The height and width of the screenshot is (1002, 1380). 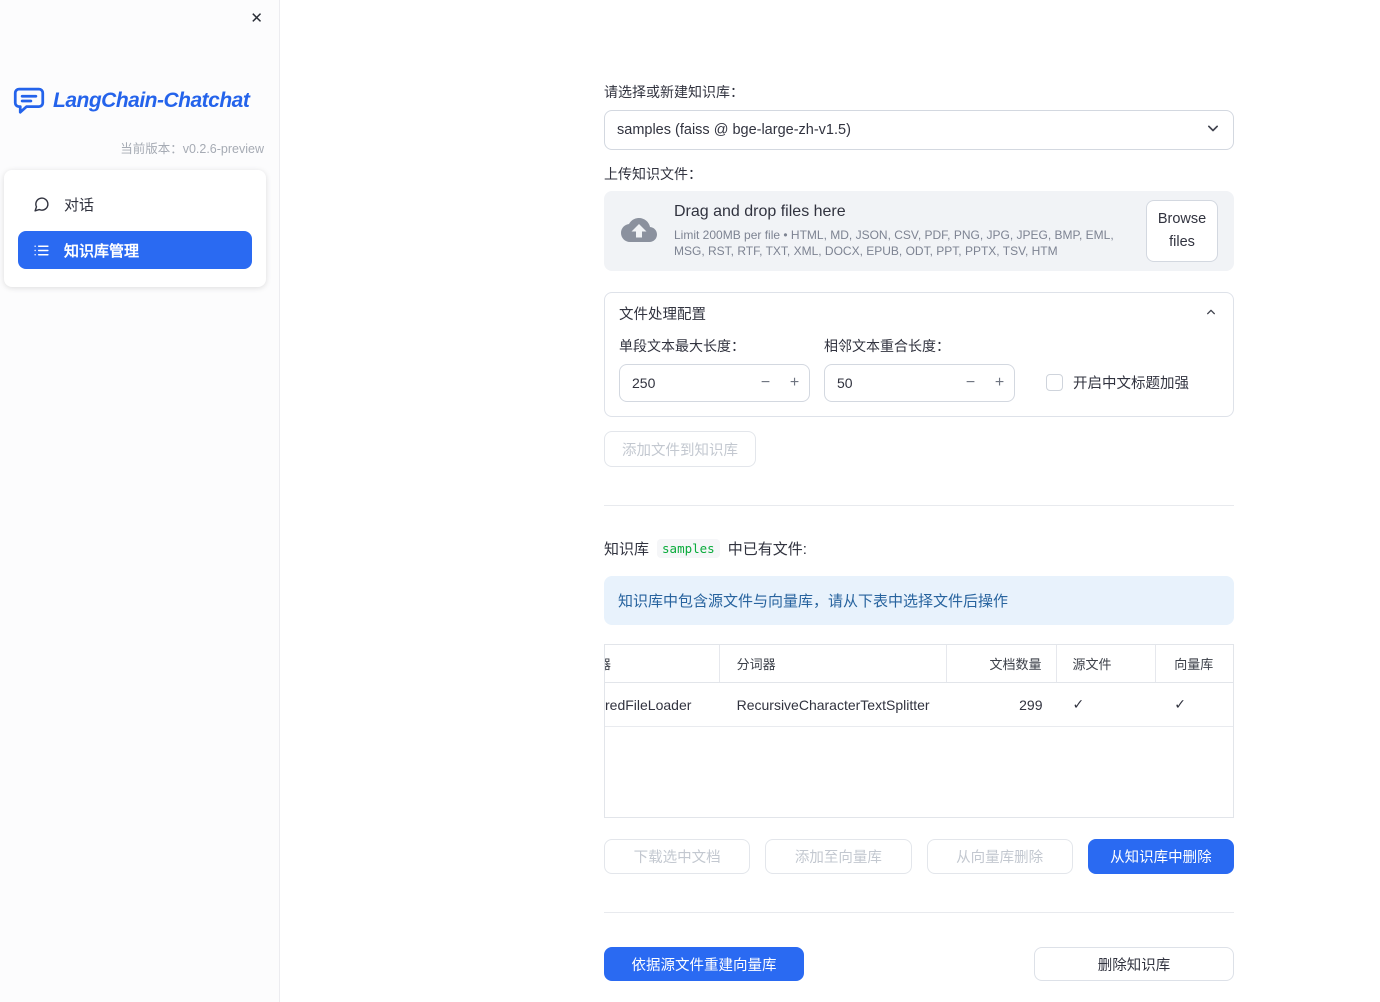 What do you see at coordinates (674, 92) in the screenshot?
I see `kb-select-label: 请选择或新建知识库：` at bounding box center [674, 92].